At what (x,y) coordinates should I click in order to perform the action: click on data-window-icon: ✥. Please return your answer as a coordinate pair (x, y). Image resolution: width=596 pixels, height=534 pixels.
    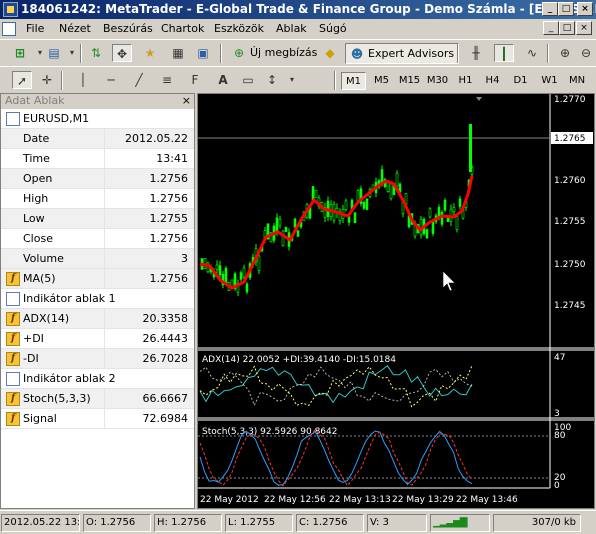
    Looking at the image, I should click on (122, 53).